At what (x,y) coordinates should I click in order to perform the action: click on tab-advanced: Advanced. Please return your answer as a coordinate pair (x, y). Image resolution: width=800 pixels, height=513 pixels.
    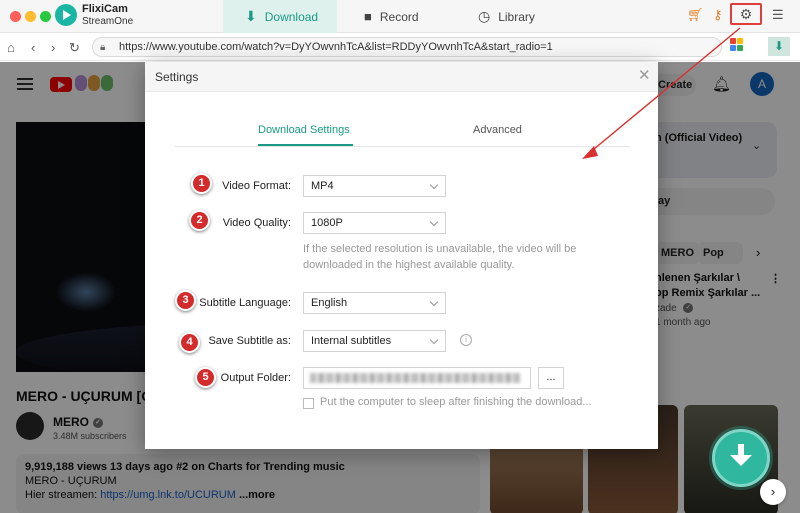
    Looking at the image, I should click on (497, 135).